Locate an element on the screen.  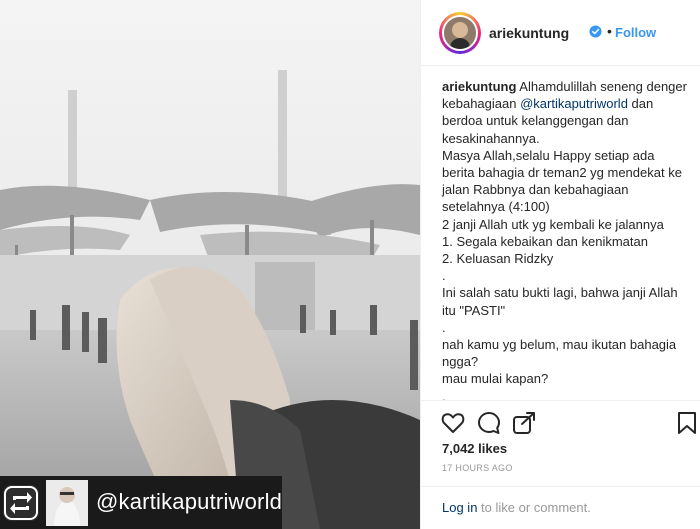
caption-line: 2. Keluasan Ridzky is located at coordinates (498, 259).